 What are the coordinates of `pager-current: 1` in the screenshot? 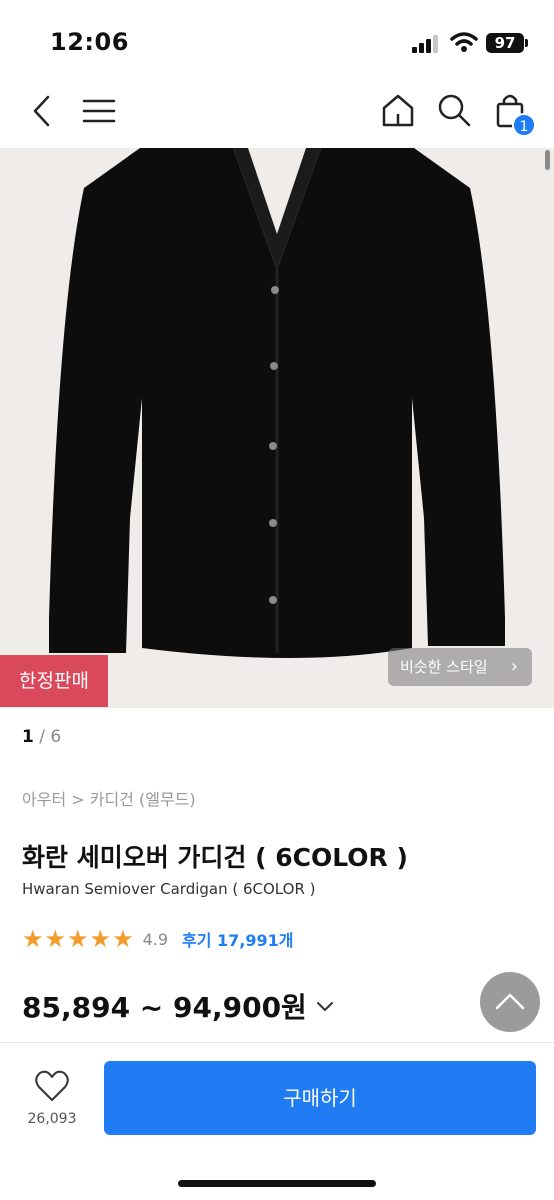 It's located at (28, 737).